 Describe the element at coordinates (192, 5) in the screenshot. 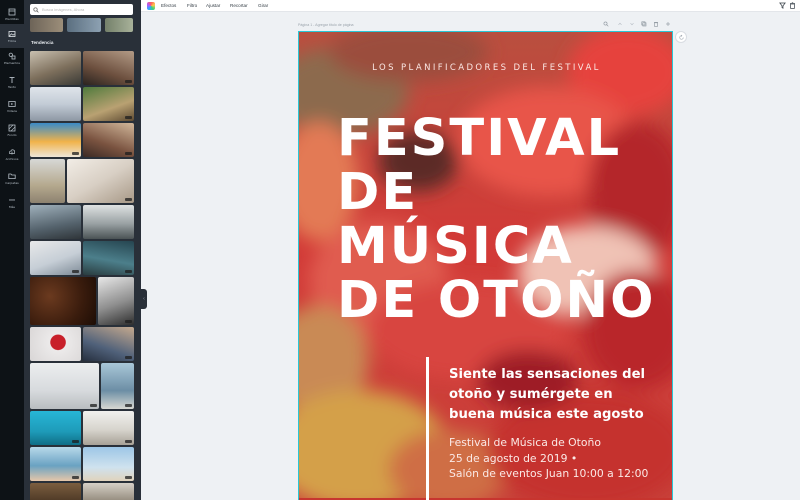

I see `menu-filtro: Filtro` at that location.